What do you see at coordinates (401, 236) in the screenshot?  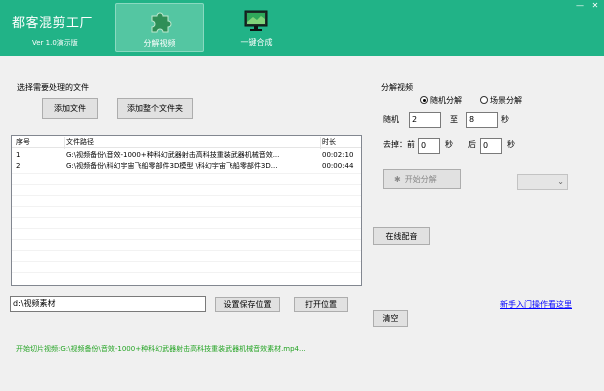 I see `online-dubbing-button: 在线配音` at bounding box center [401, 236].